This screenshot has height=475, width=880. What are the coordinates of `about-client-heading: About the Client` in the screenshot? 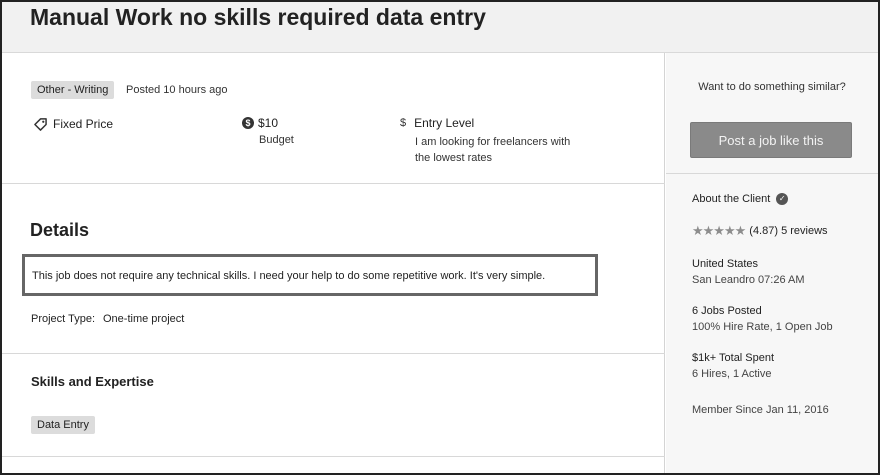 It's located at (731, 199).